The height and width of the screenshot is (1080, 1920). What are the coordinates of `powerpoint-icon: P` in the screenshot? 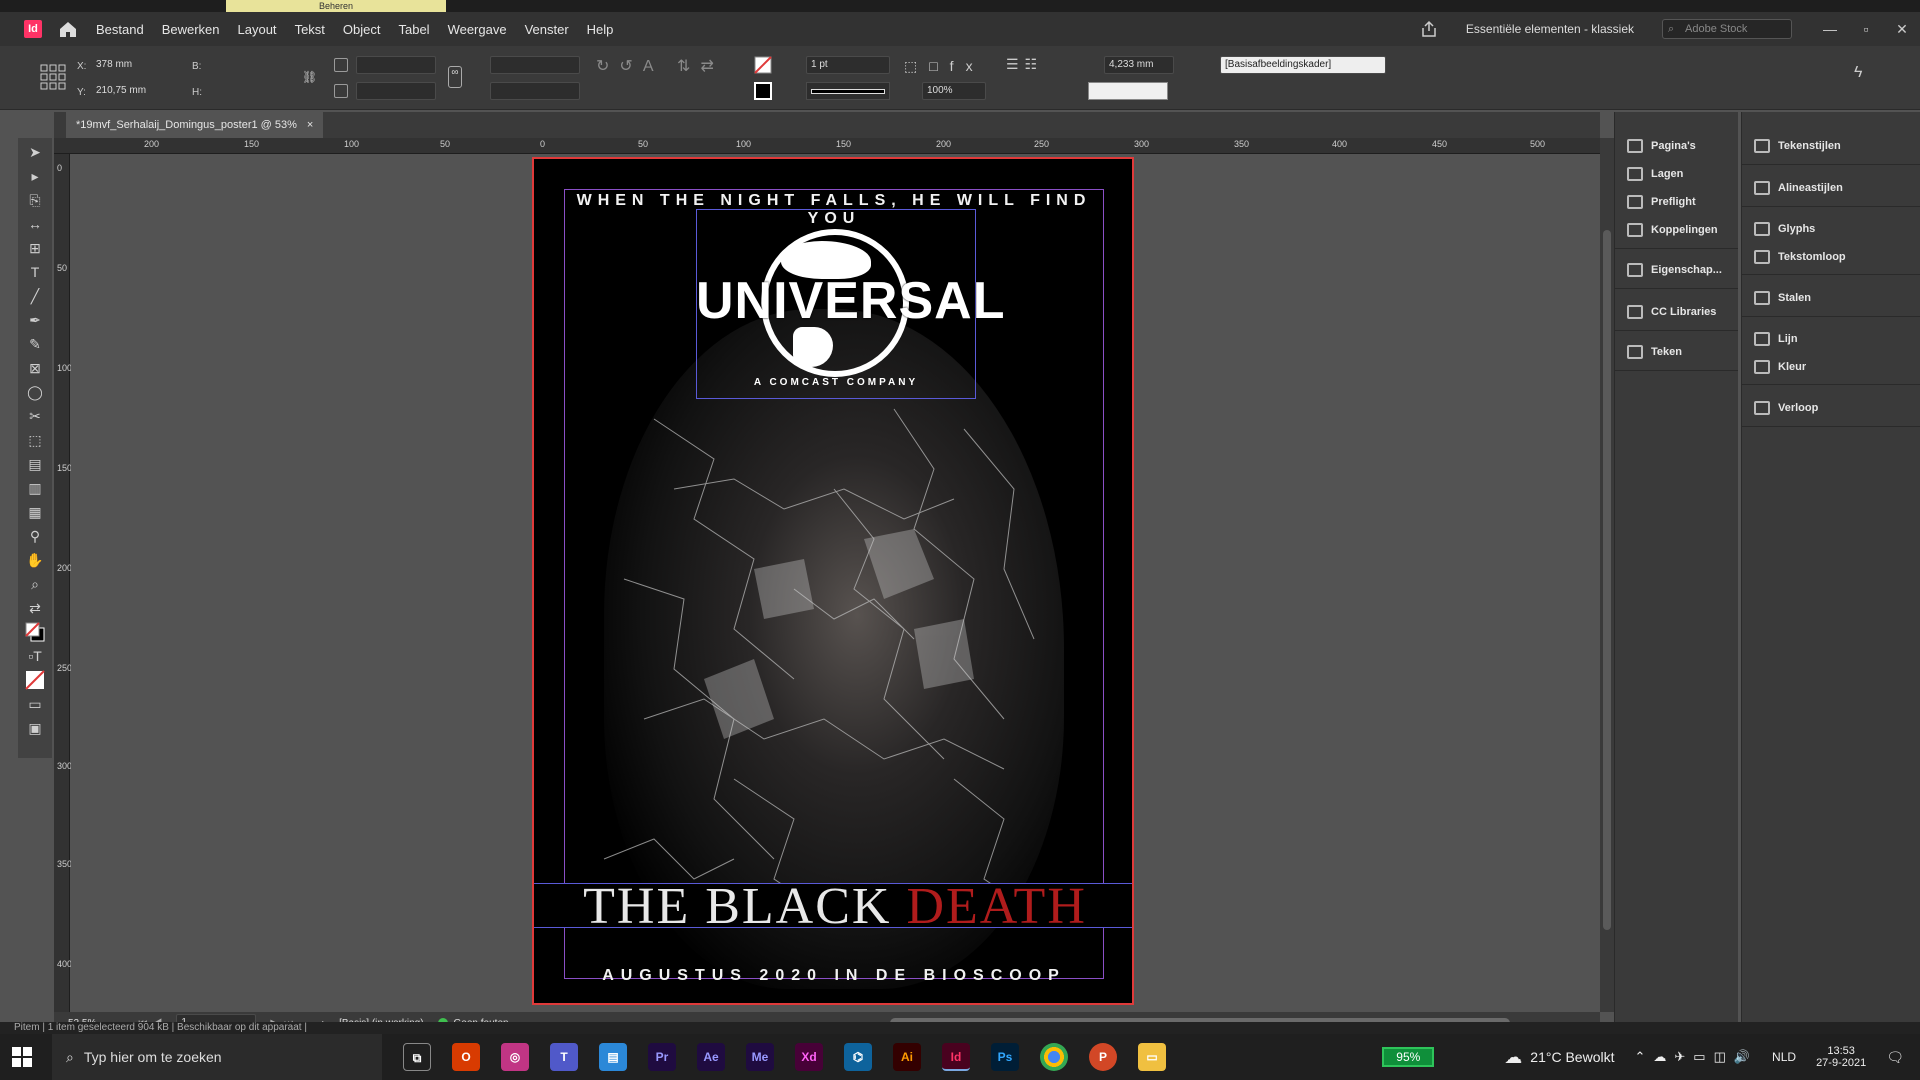 It's located at (1103, 1057).